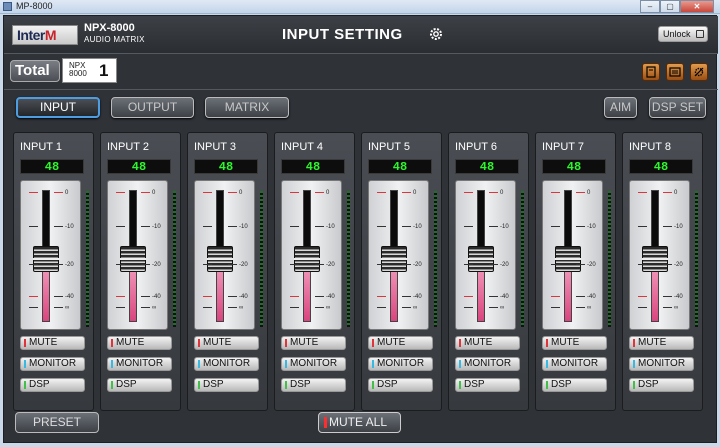  Describe the element at coordinates (89, 70) in the screenshot. I see `device-tab: NPX 8000 1` at that location.